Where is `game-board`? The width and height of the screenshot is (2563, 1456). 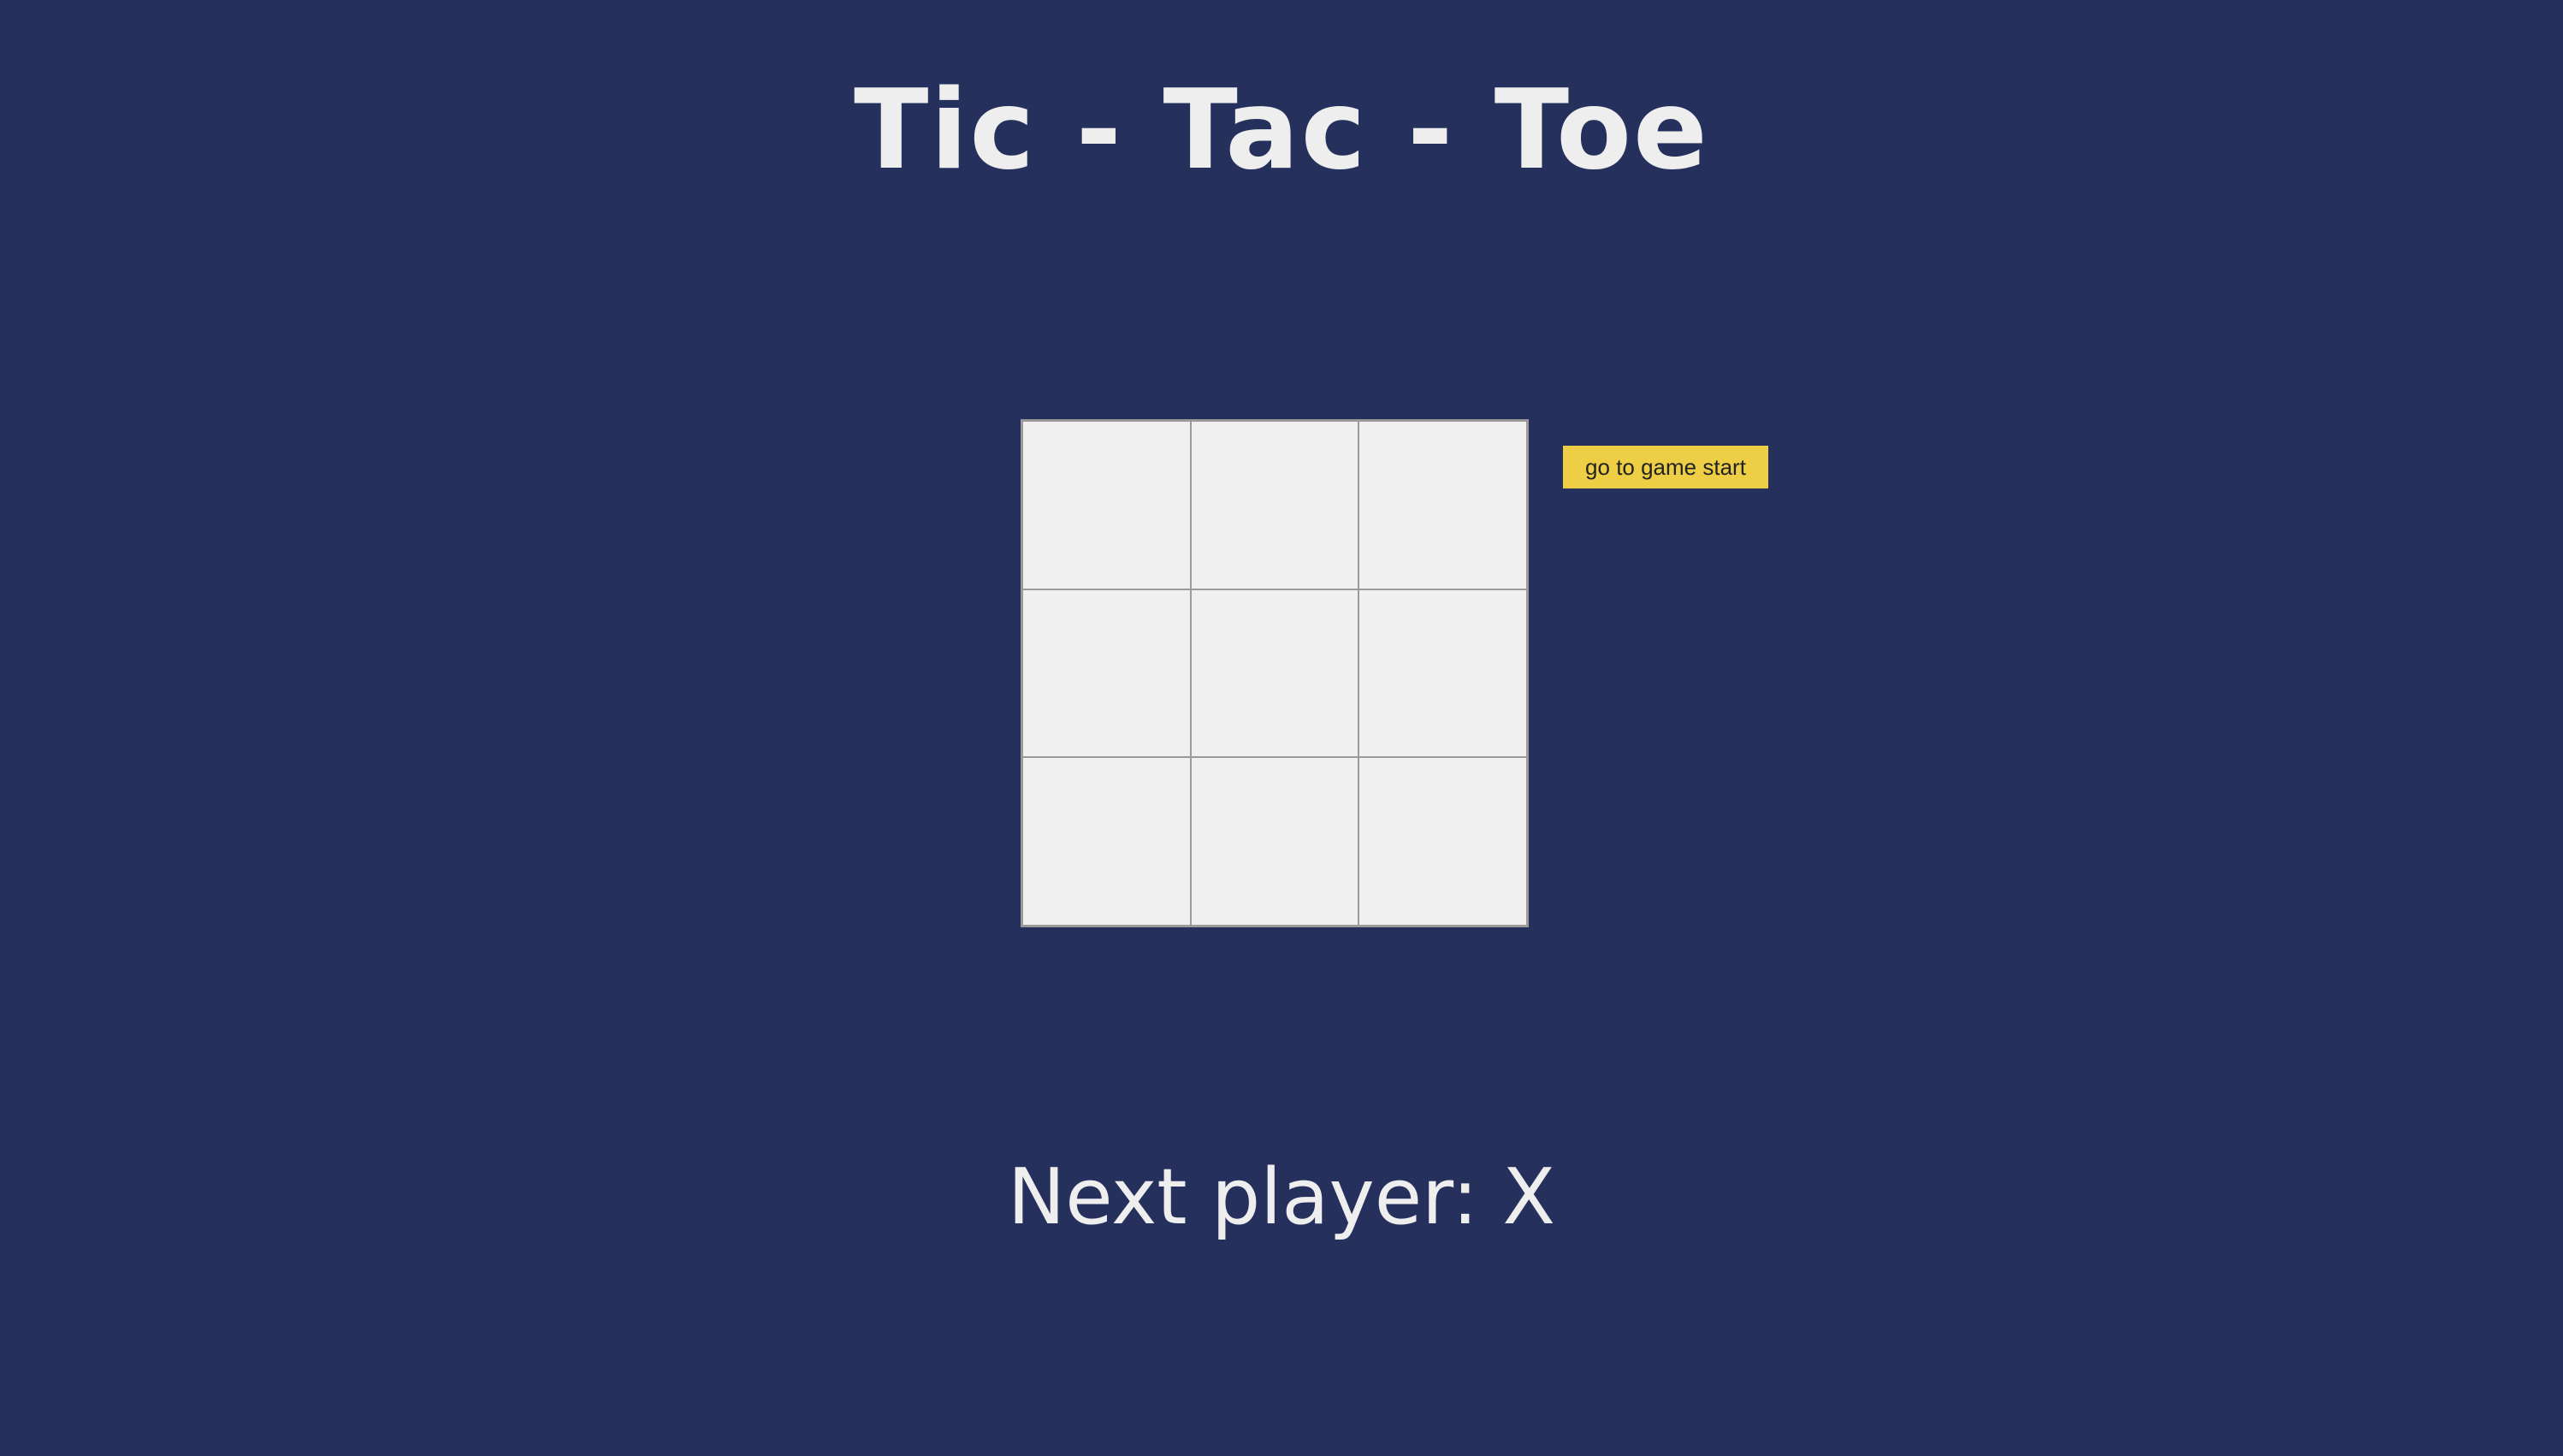
game-board is located at coordinates (1275, 673).